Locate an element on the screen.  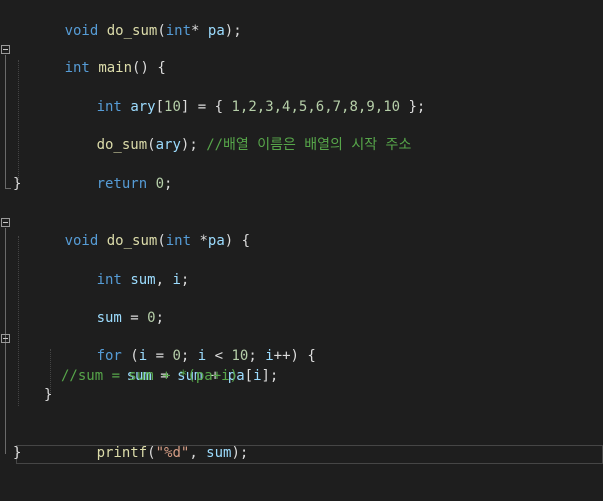
code-line-4: do_sum(ary); //배열 이름은 배열의 시작 주소 is located at coordinates (301, 135).